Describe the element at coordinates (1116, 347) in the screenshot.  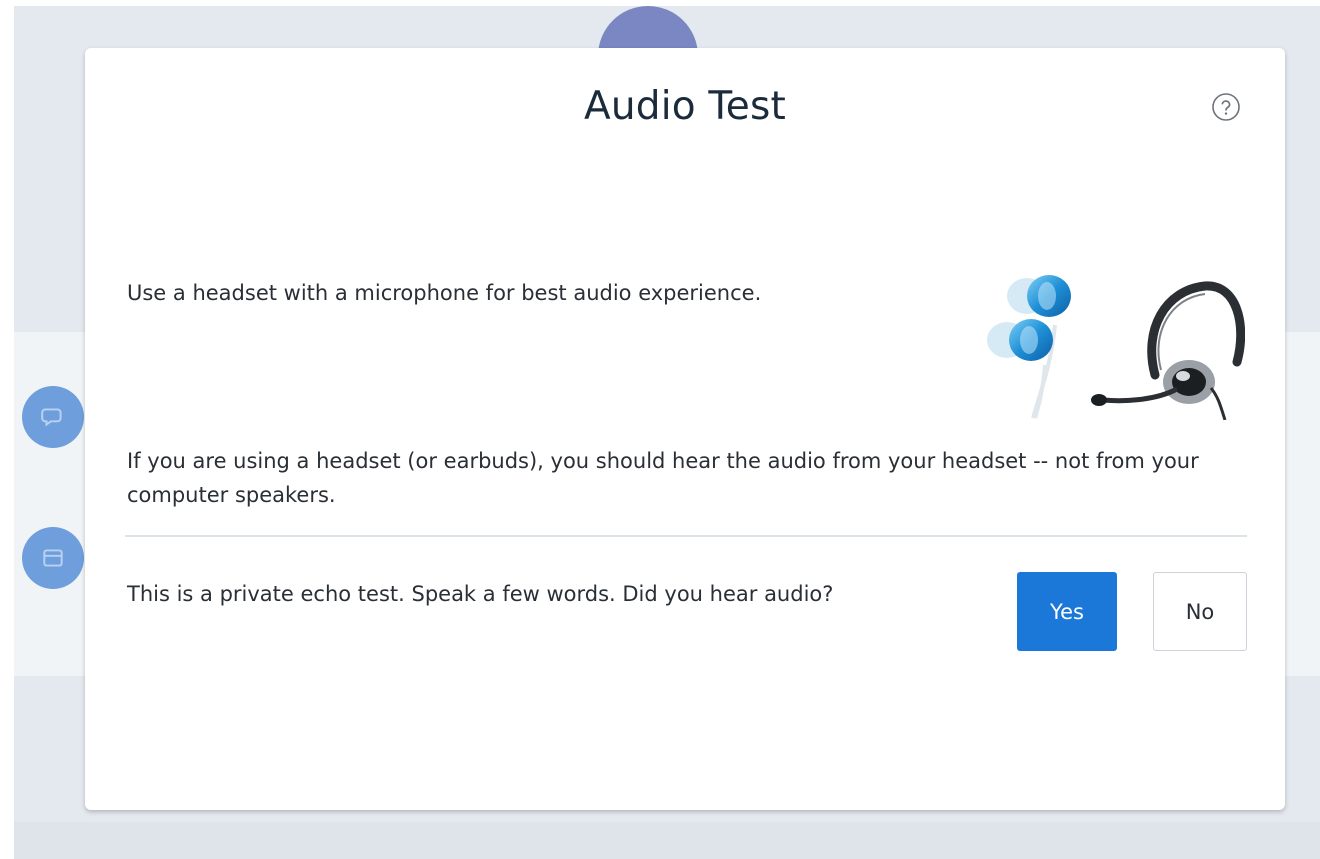
I see `headphones-image` at that location.